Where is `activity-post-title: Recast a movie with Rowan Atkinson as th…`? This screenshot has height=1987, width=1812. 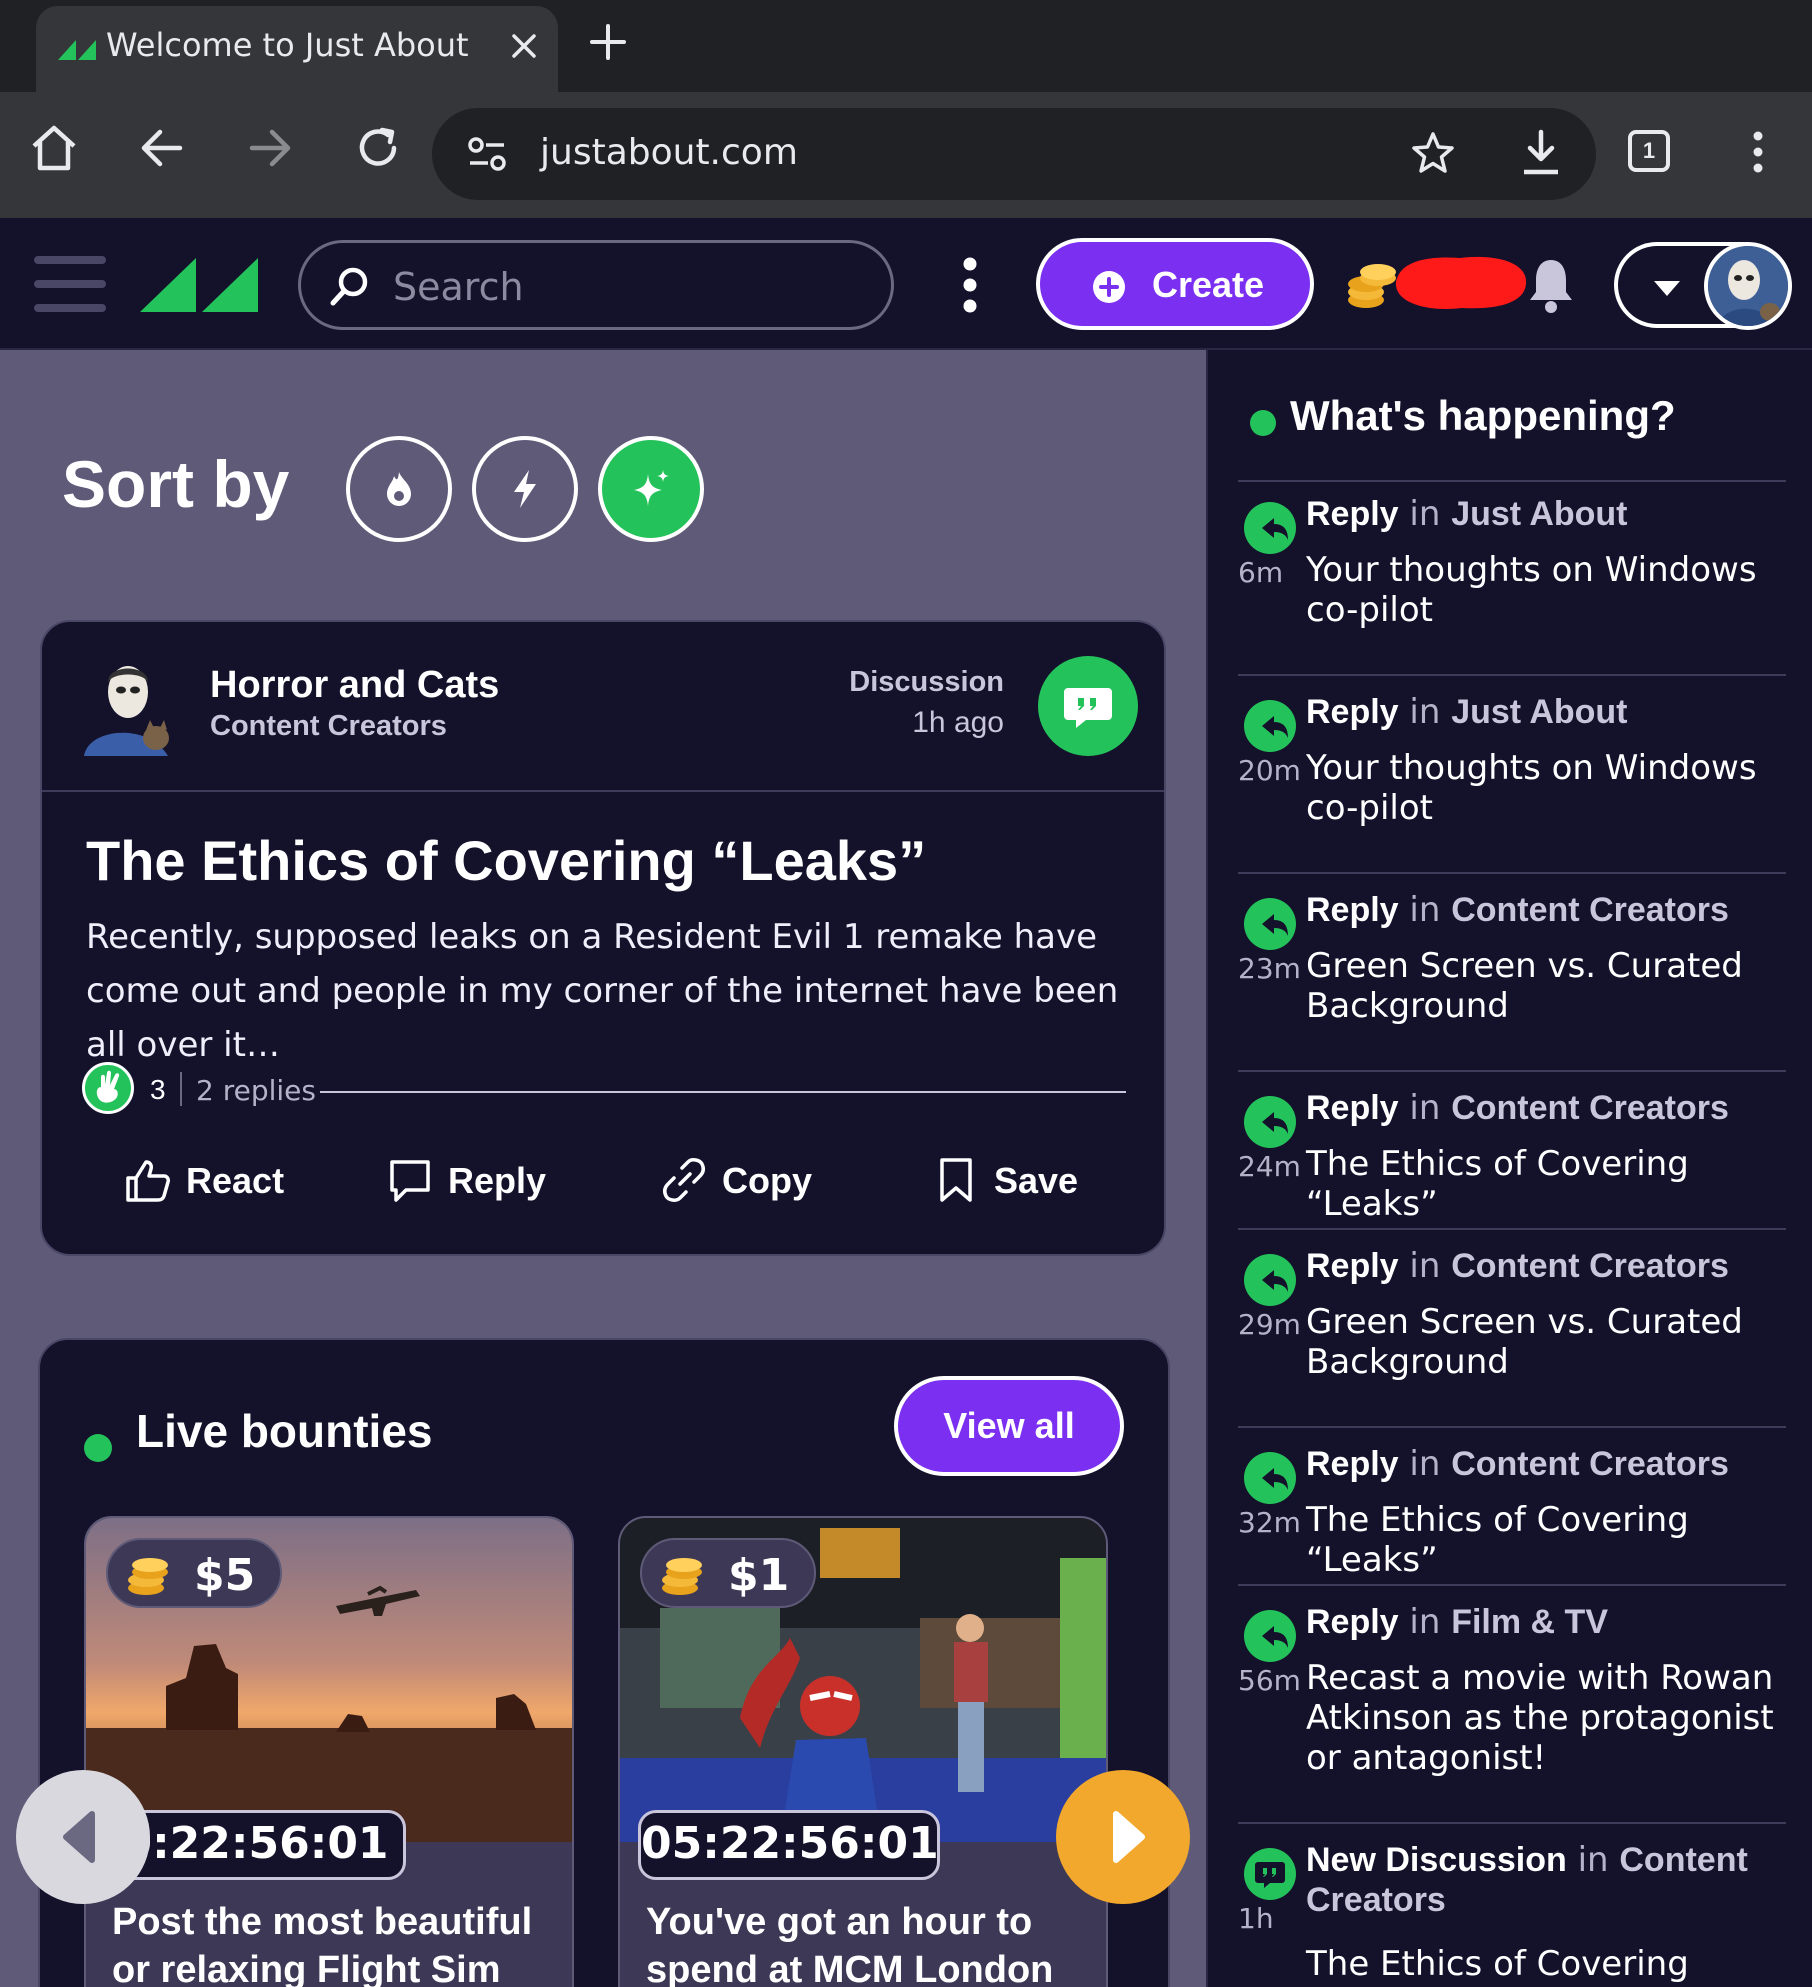 activity-post-title: Recast a movie with Rowan Atkinson as th… is located at coordinates (1551, 1718).